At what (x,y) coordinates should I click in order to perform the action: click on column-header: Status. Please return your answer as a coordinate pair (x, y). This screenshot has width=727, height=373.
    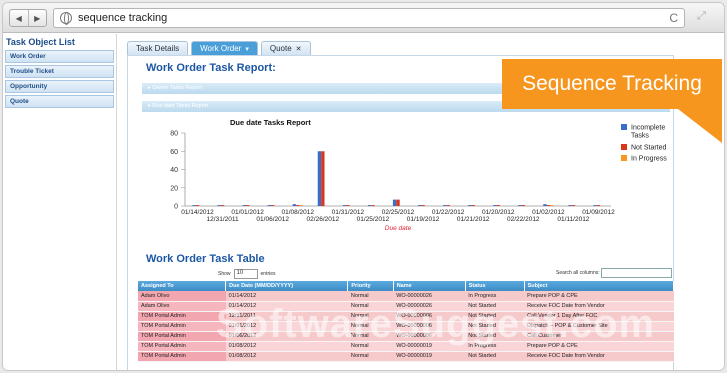
    Looking at the image, I should click on (495, 286).